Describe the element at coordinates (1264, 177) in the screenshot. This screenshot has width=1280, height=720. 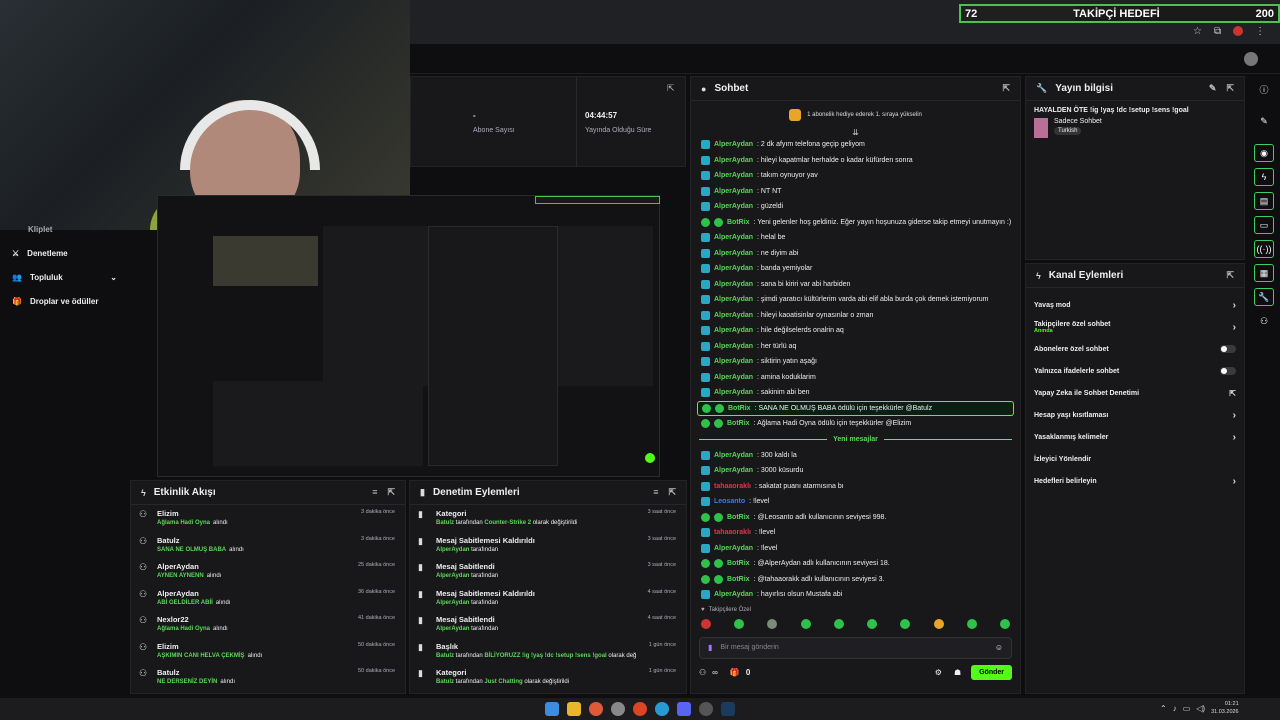
I see `bolt-icon: ϟ` at that location.